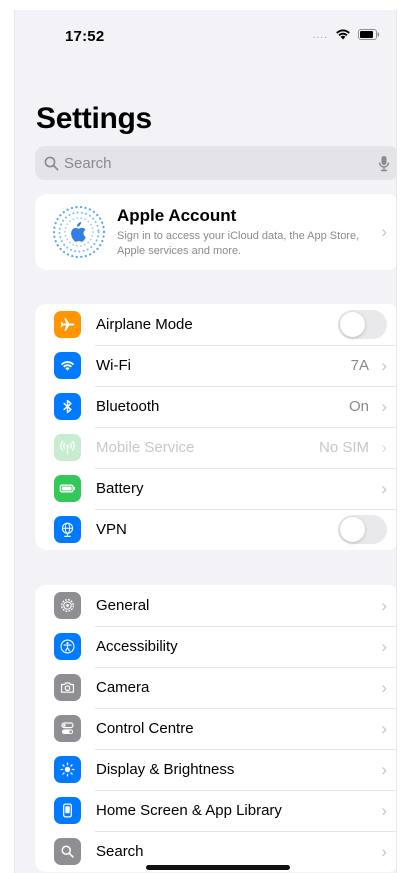  I want to click on settings-row-wifi: Wi-Fi 7A ›, so click(215, 365).